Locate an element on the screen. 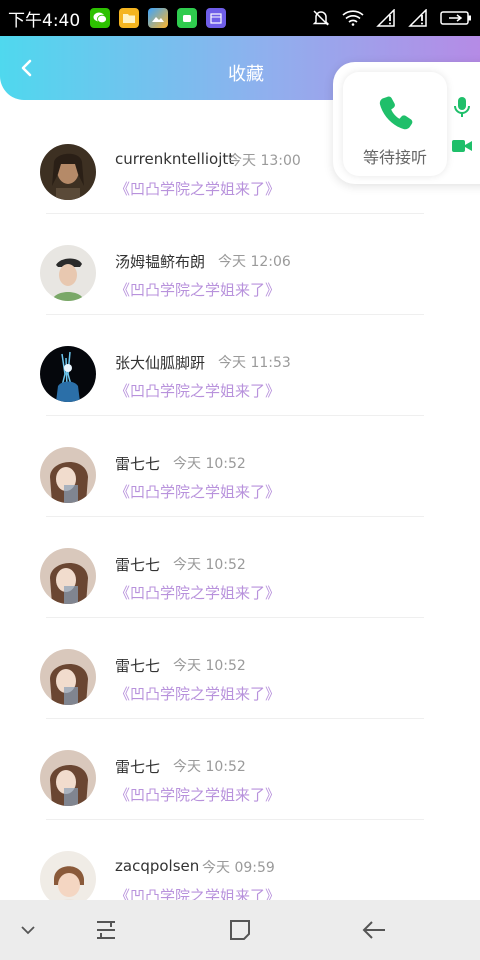 Image resolution: width=480 pixels, height=960 pixels. wifi-icon is located at coordinates (353, 18).